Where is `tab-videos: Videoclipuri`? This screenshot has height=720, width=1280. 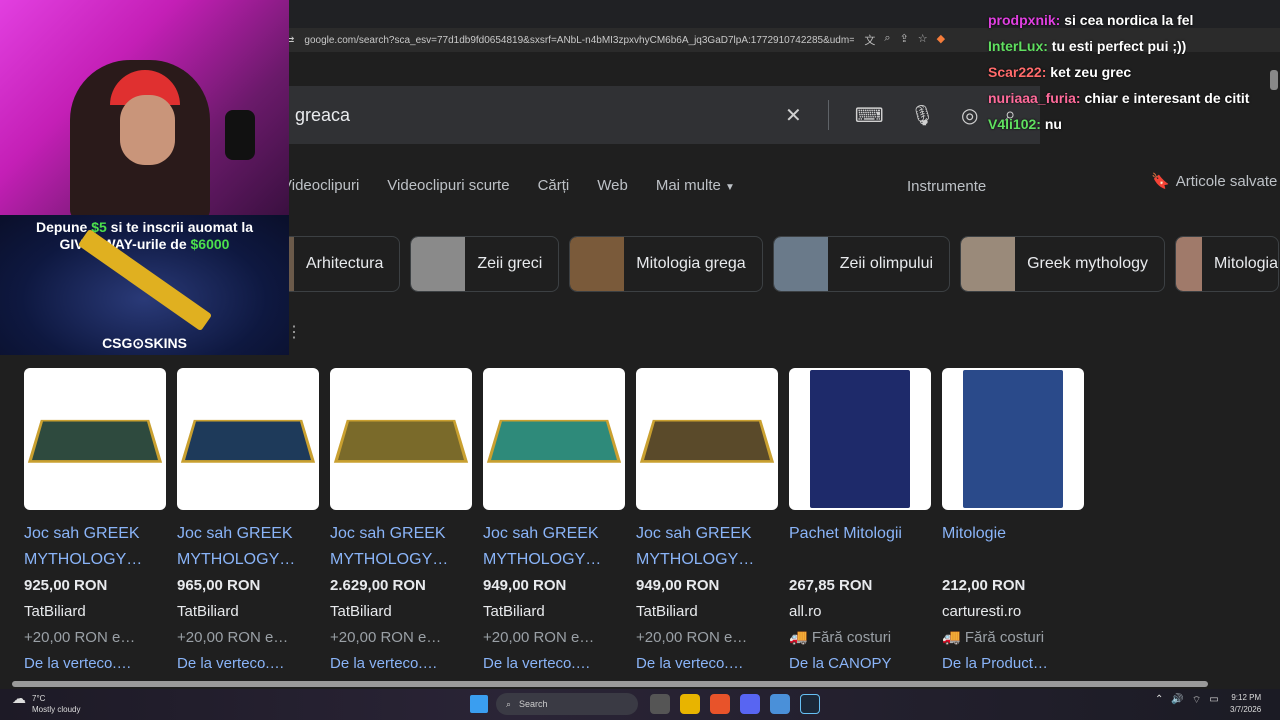
tab-videos: Videoclipuri is located at coordinates (320, 189).